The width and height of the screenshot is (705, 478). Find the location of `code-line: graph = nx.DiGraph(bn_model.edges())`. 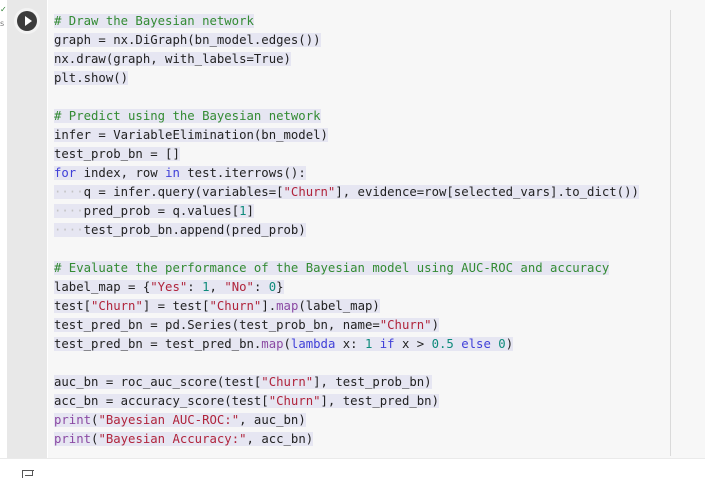

code-line: graph = nx.DiGraph(bn_model.edges()) is located at coordinates (346, 40).